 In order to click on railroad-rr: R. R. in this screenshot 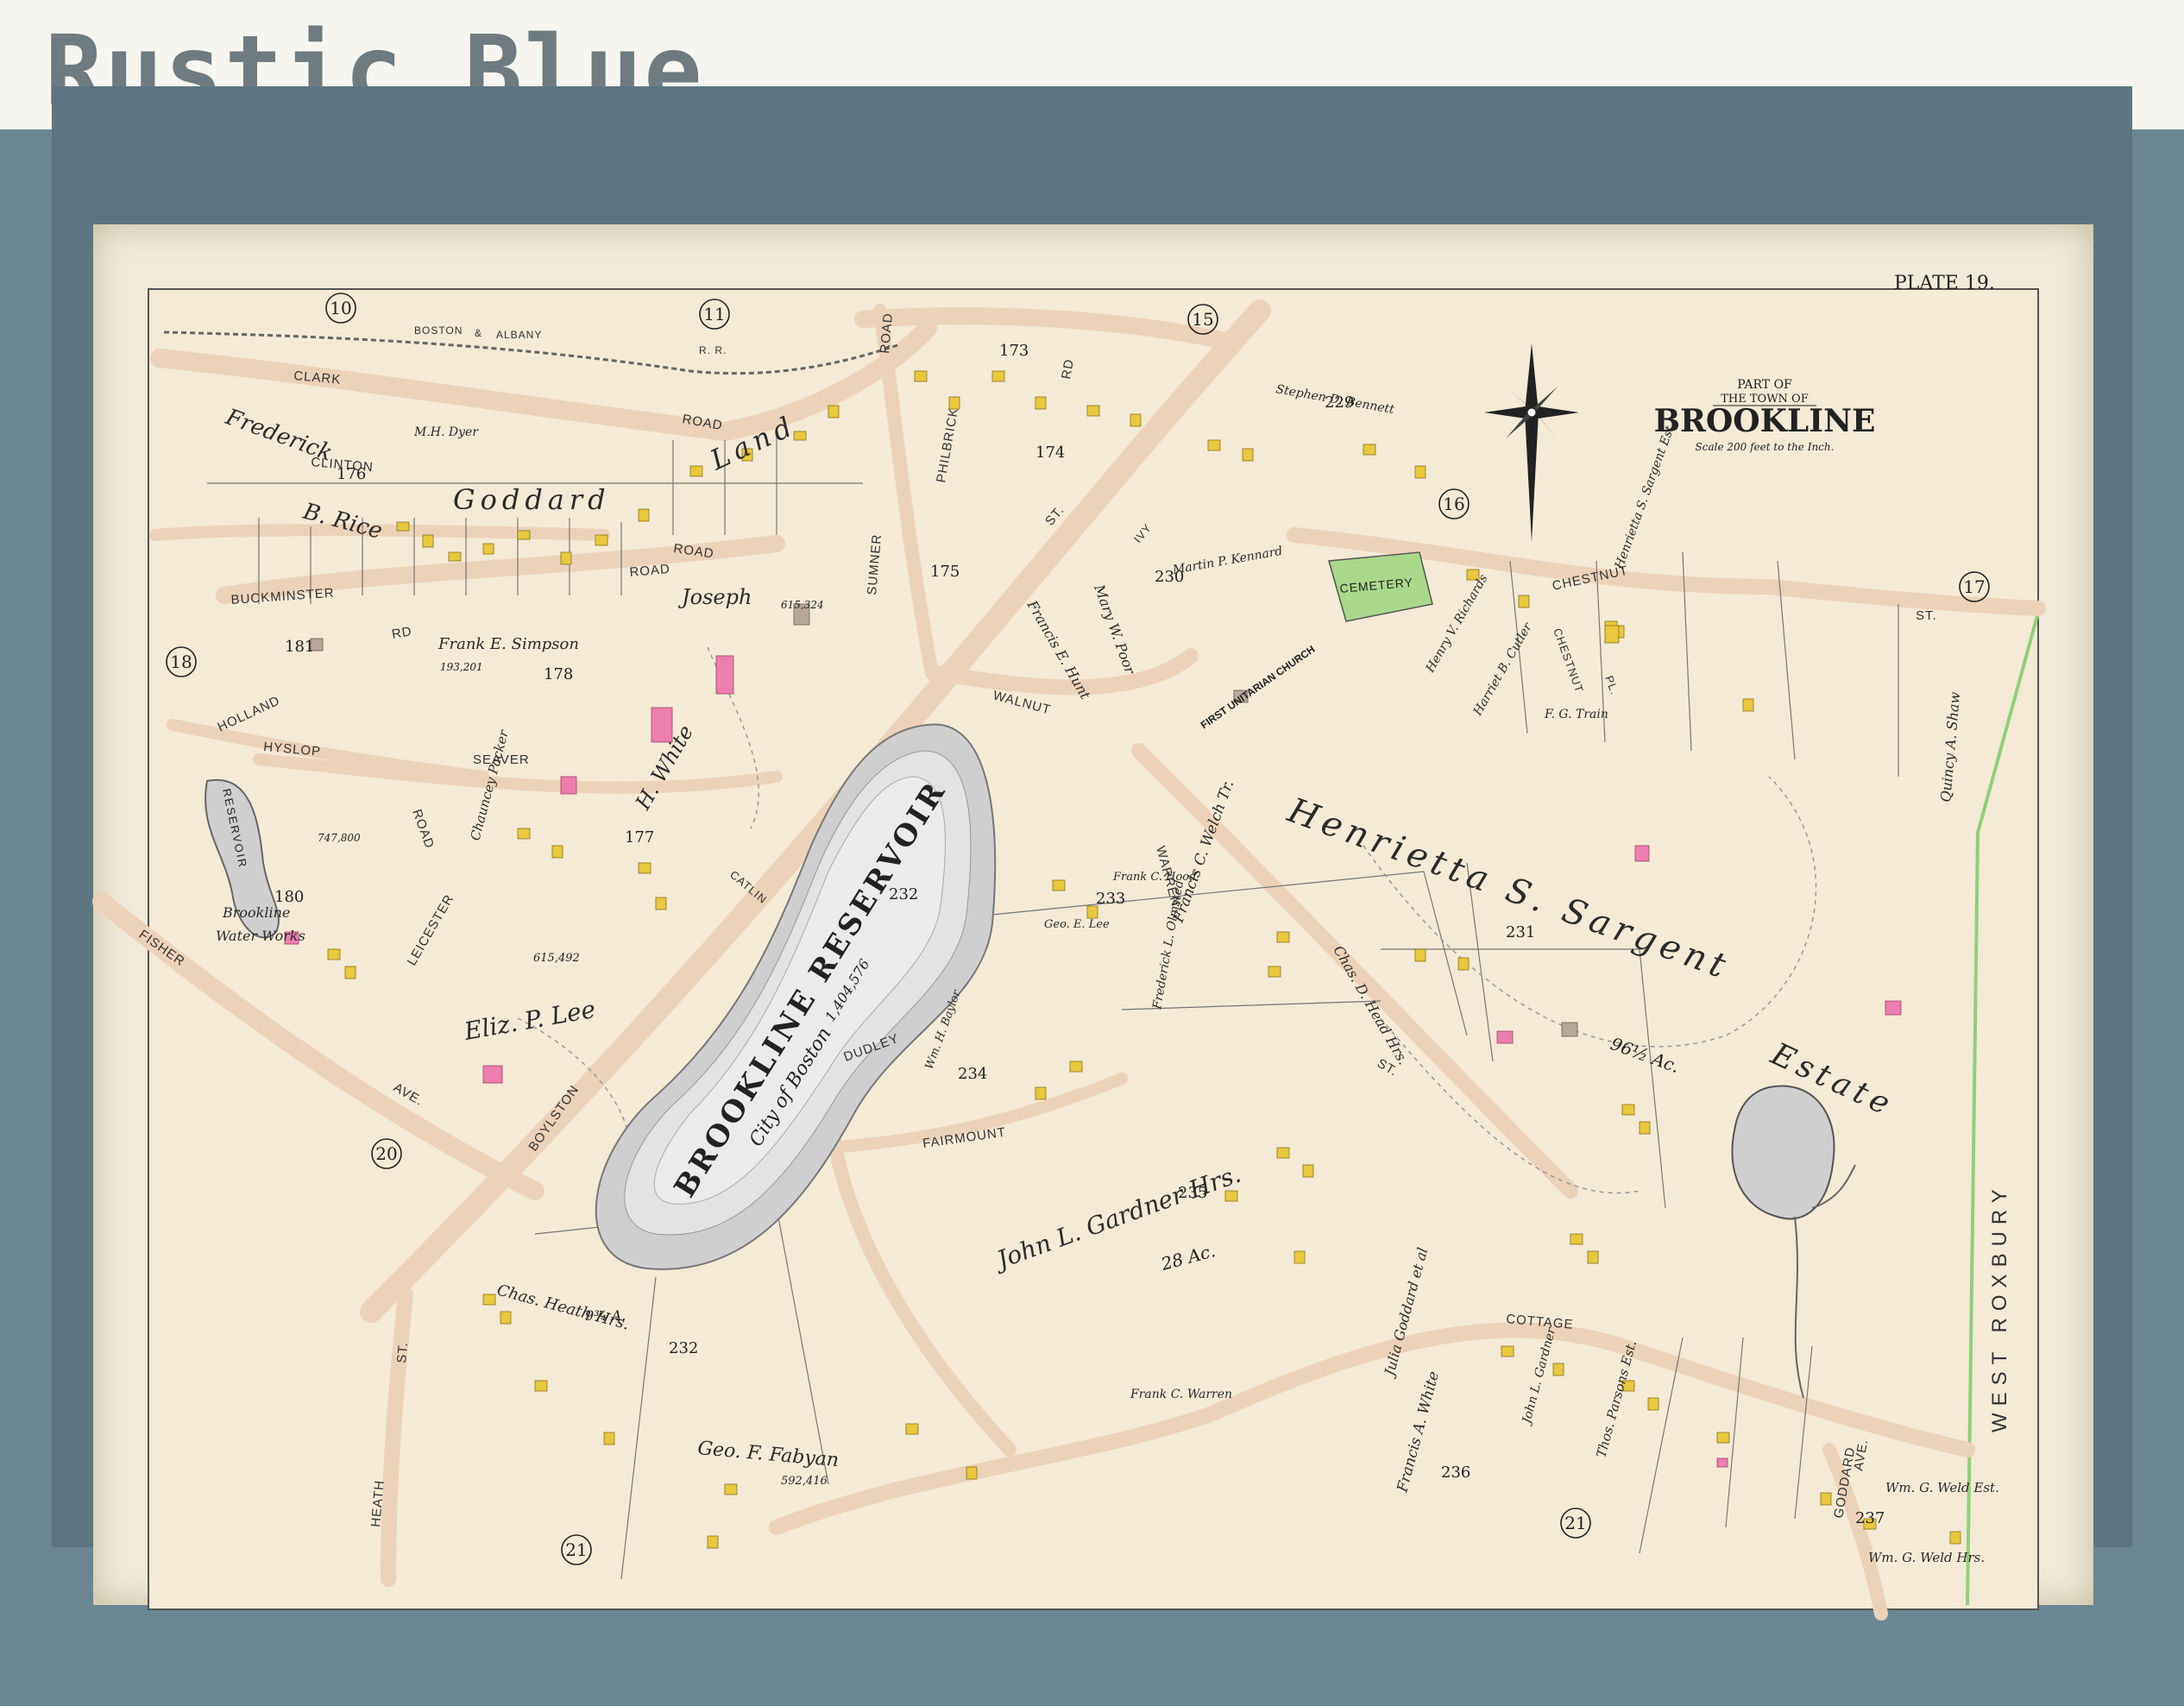, I will do `click(713, 350)`.